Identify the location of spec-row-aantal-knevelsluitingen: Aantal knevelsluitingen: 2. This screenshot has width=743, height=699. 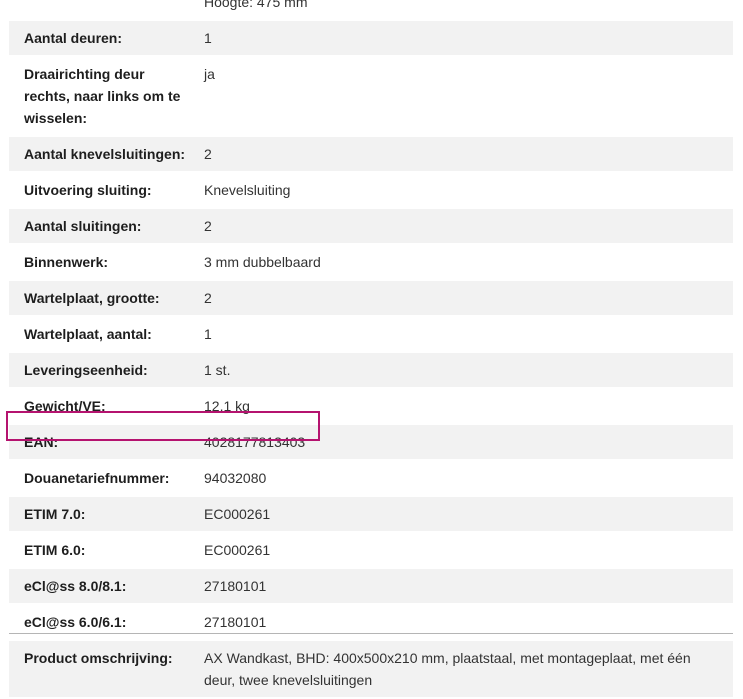
(371, 155).